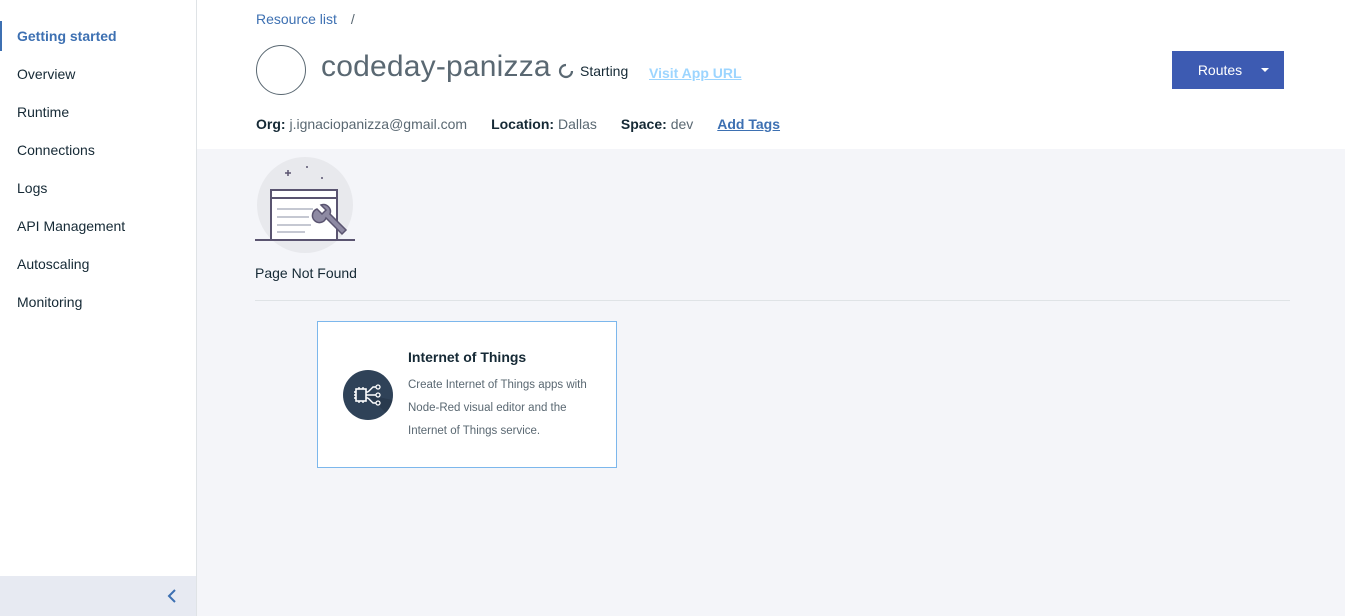 The height and width of the screenshot is (616, 1345). I want to click on visit-app-url-link: Visit App URL, so click(695, 73).